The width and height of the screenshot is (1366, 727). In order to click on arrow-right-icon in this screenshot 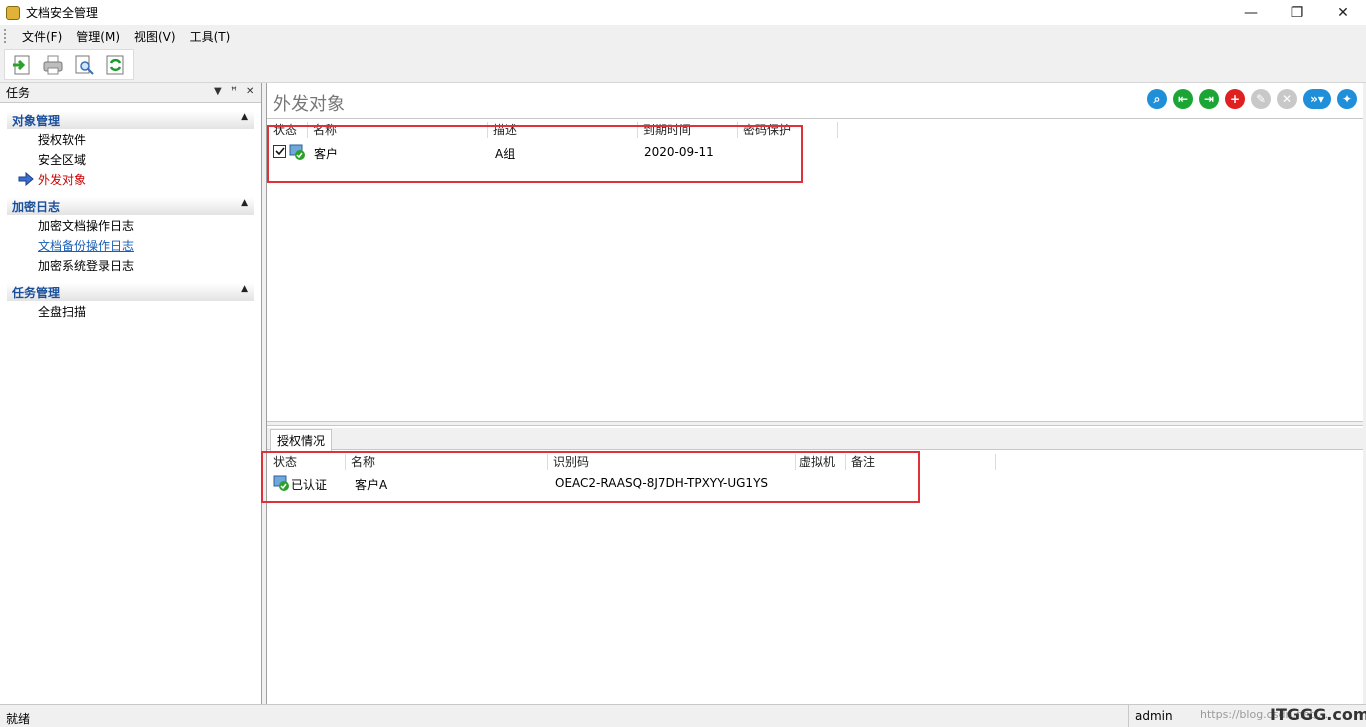, I will do `click(26, 179)`.